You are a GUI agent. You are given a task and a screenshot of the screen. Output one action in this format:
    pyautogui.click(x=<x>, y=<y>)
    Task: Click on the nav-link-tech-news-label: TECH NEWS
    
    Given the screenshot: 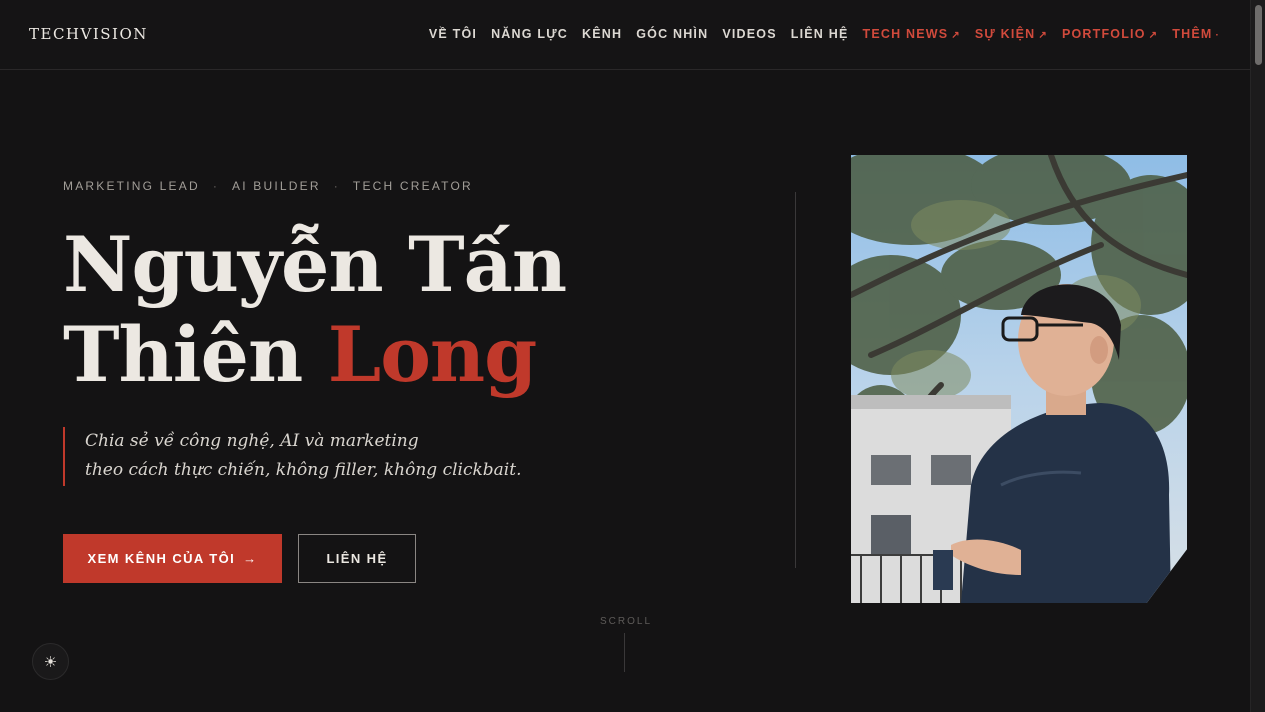 What is the action you would take?
    pyautogui.click(x=905, y=34)
    